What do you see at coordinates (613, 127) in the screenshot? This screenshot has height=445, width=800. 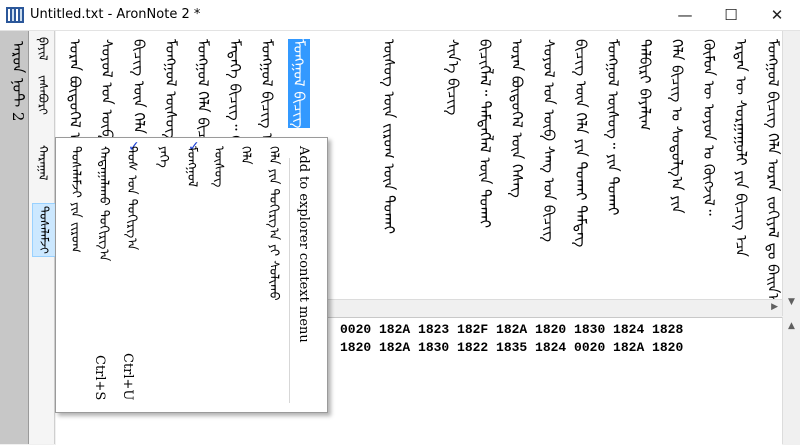 I see `text-line: ᠮᠣᠩᠭᠣᠯ ᠦᠰᠦᠭ᠃ ᠶᠢᠨ ᠲᠤᠬᠠᠢ` at bounding box center [613, 127].